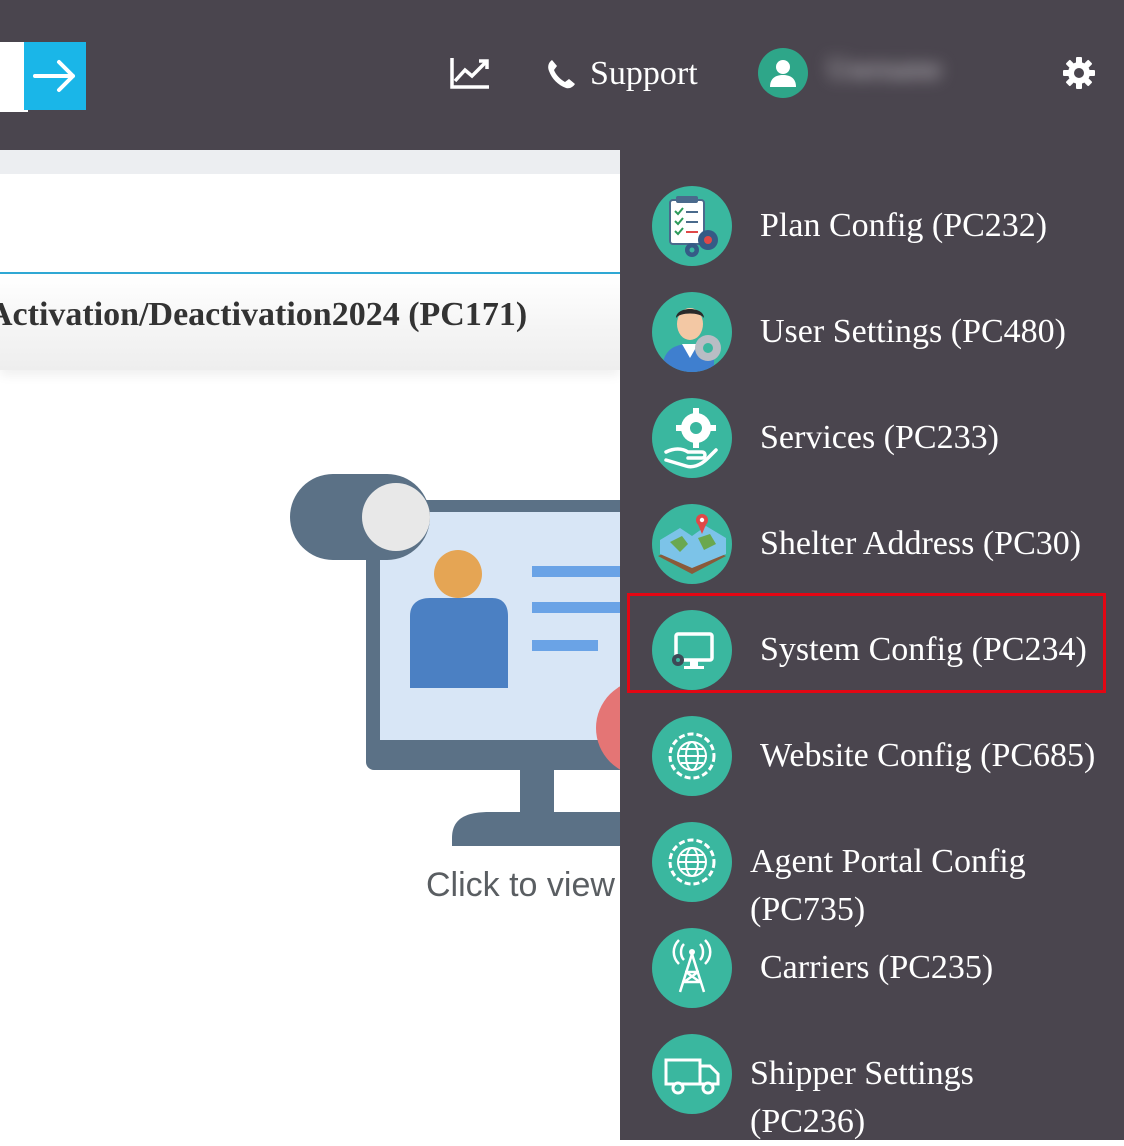 This screenshot has width=1124, height=1146. Describe the element at coordinates (923, 649) in the screenshot. I see `menu-item-label: System Config (PC234)` at that location.